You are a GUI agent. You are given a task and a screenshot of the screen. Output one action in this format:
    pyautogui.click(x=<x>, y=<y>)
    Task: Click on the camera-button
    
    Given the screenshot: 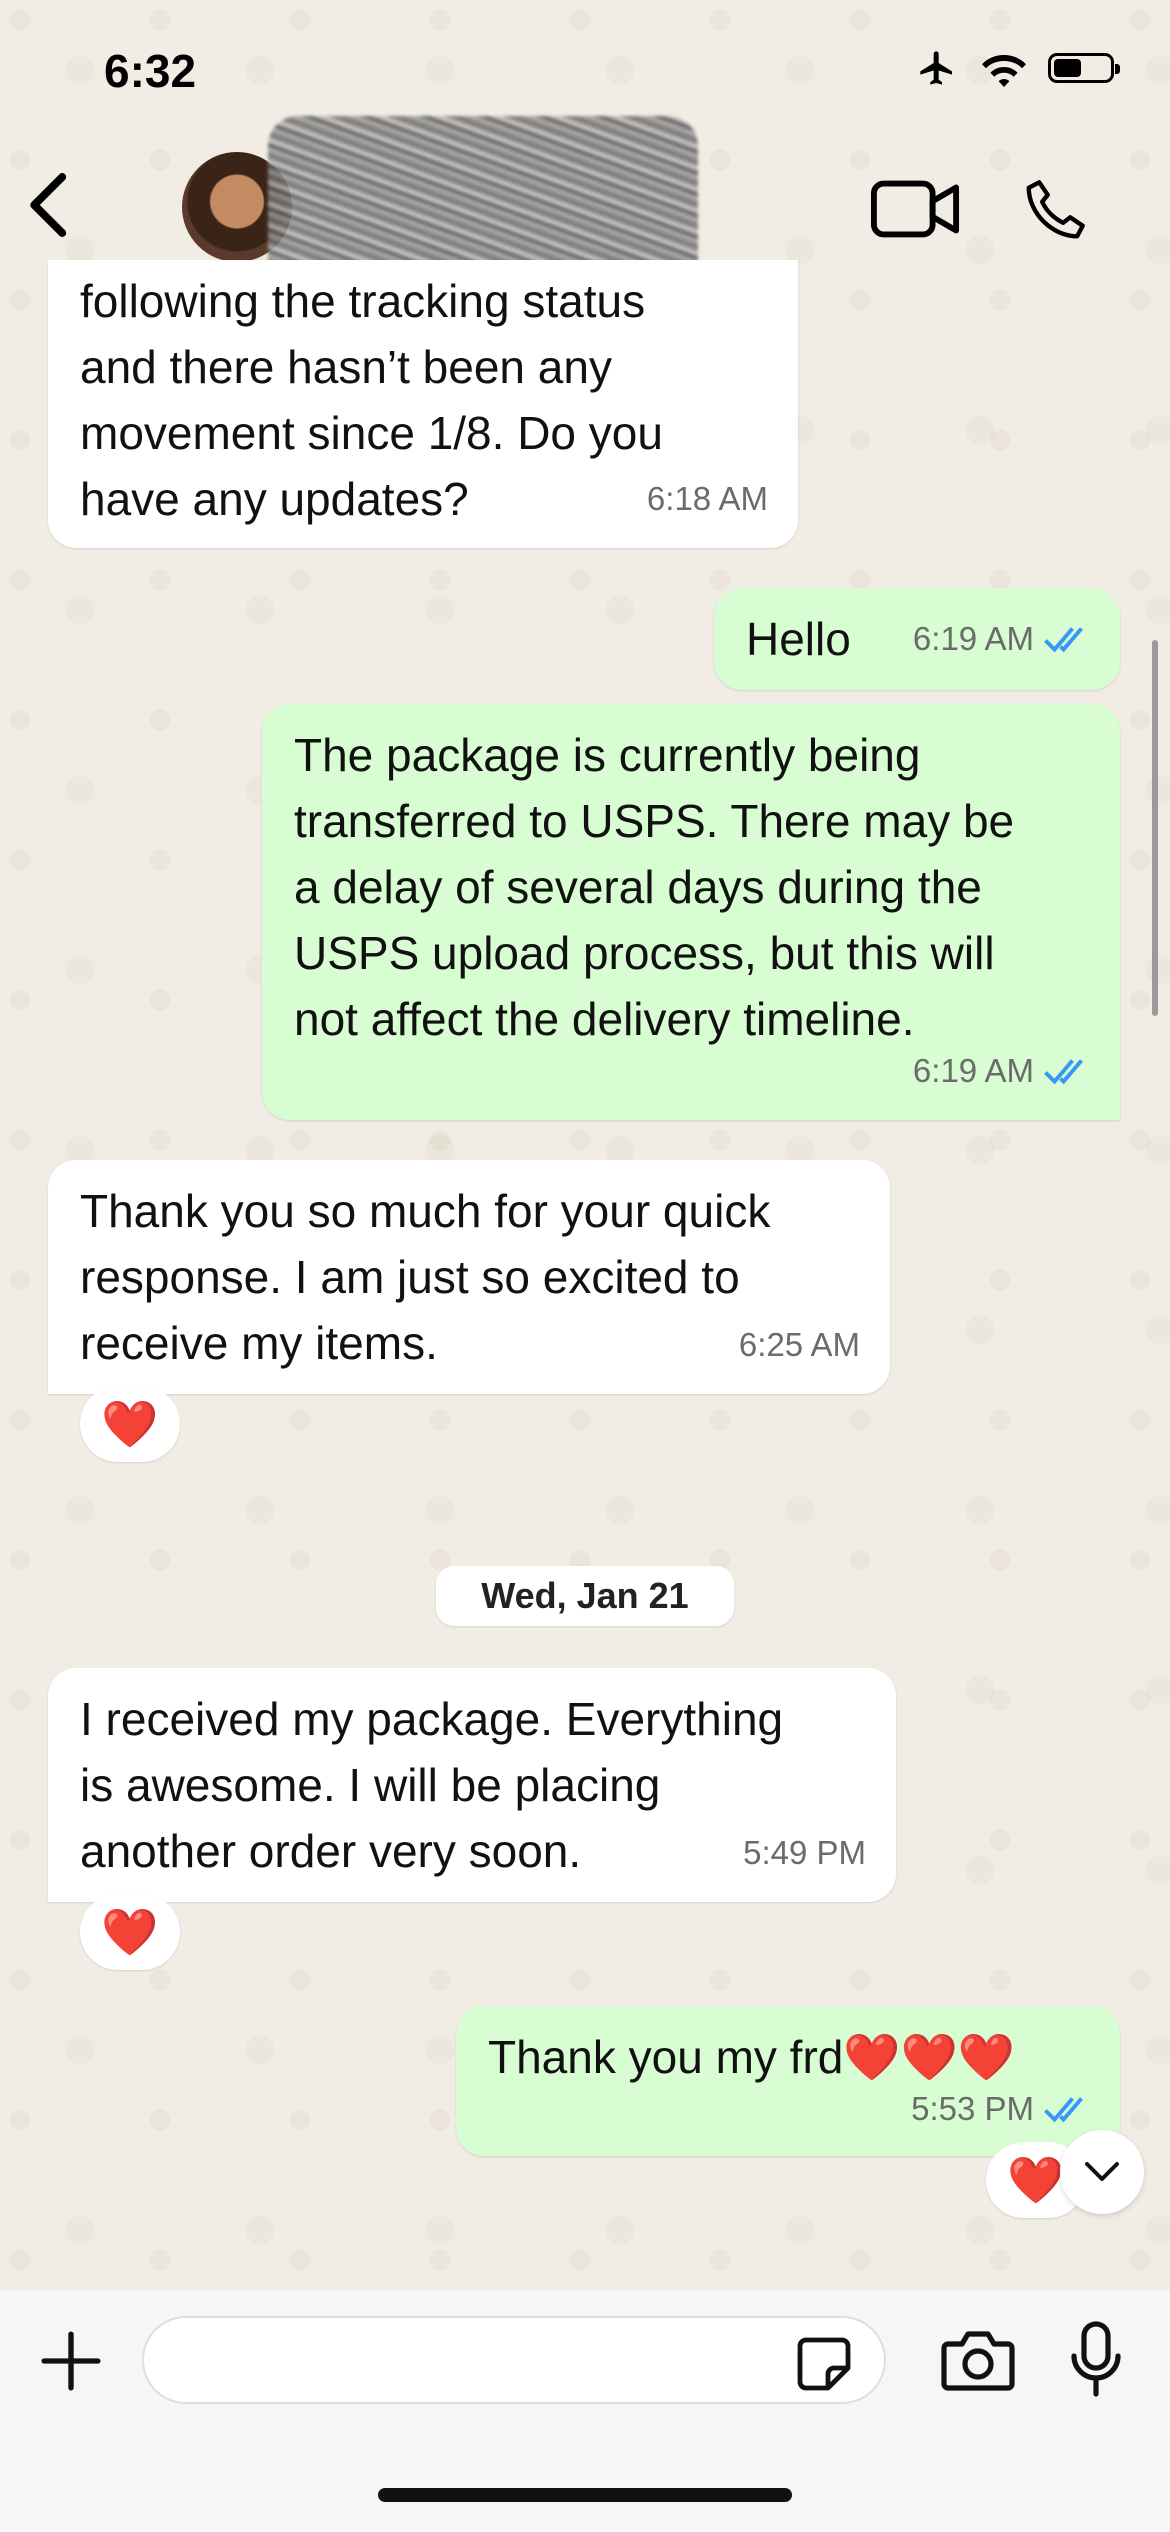 What is the action you would take?
    pyautogui.click(x=978, y=2360)
    